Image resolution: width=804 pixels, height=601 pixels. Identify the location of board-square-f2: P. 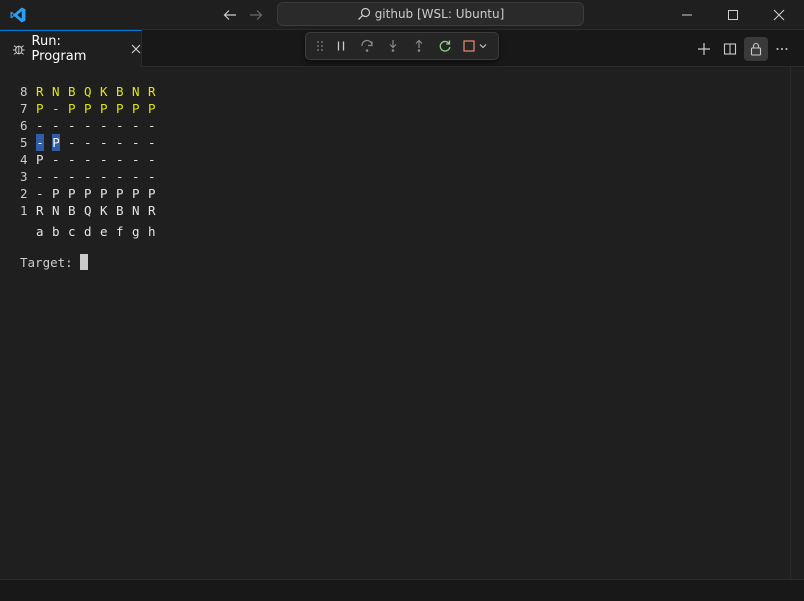
(120, 193).